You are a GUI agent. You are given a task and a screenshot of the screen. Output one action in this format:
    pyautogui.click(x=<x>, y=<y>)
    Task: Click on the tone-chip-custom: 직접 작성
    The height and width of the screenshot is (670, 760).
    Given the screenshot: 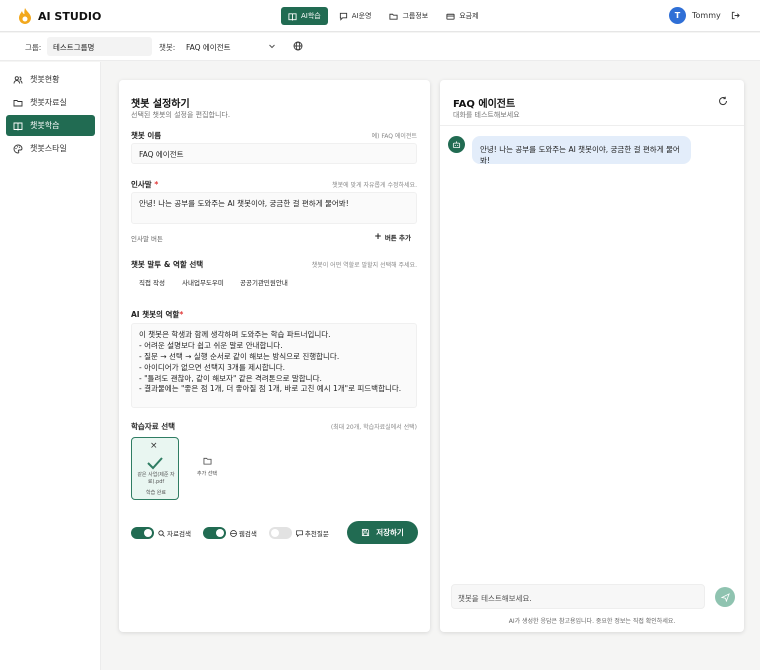 What is the action you would take?
    pyautogui.click(x=152, y=281)
    